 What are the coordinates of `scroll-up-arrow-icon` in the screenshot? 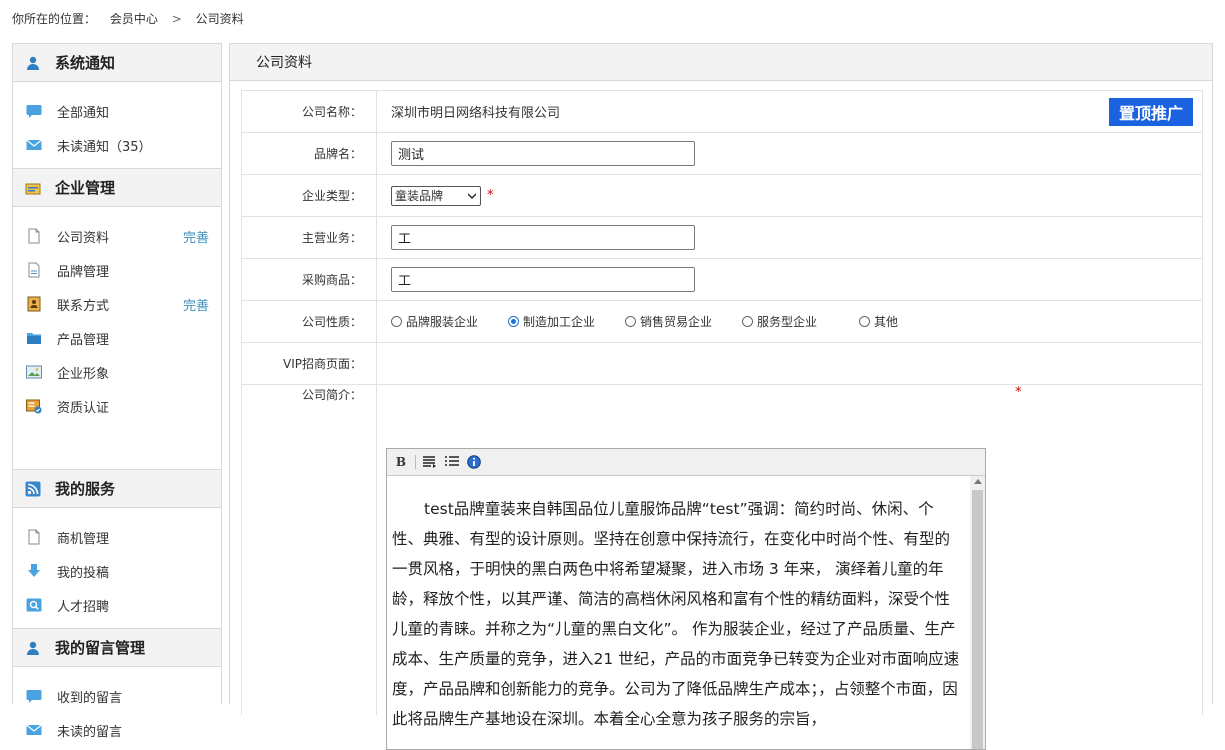 It's located at (978, 481).